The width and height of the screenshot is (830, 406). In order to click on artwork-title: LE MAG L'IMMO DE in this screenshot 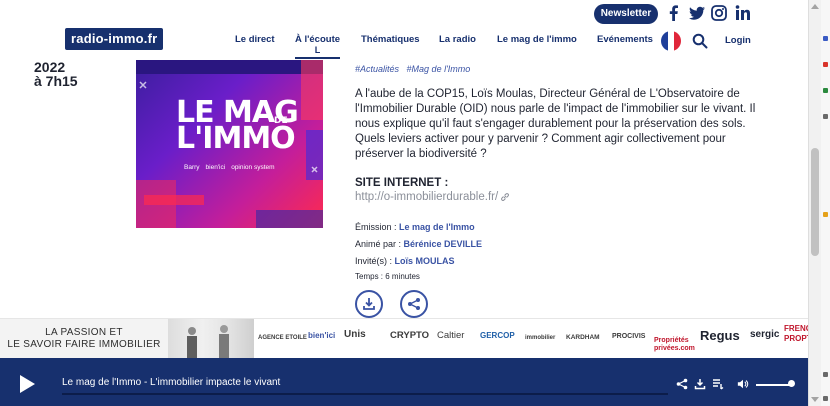, I will do `click(237, 126)`.